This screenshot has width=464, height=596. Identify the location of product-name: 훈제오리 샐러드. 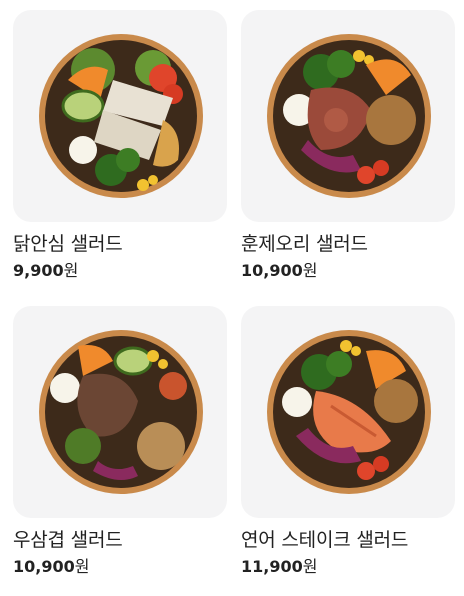
(348, 244).